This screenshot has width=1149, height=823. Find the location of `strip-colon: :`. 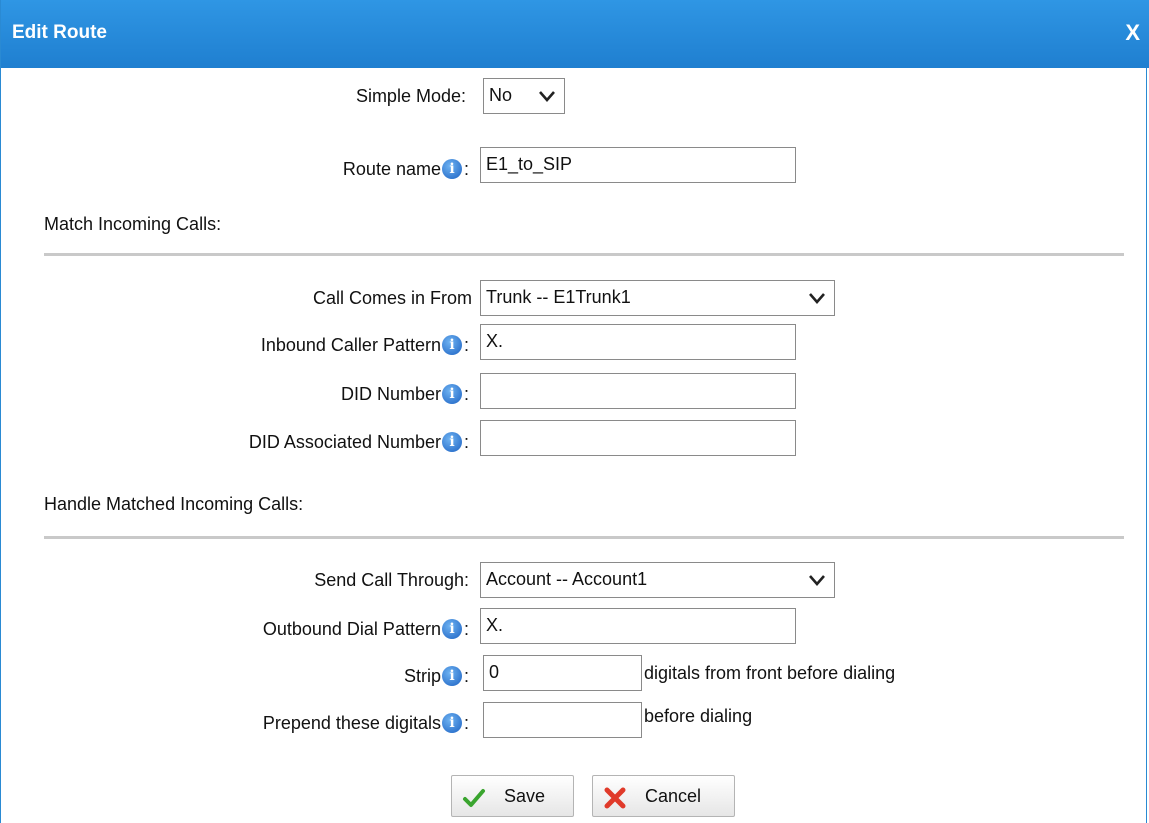

strip-colon: : is located at coordinates (466, 676).